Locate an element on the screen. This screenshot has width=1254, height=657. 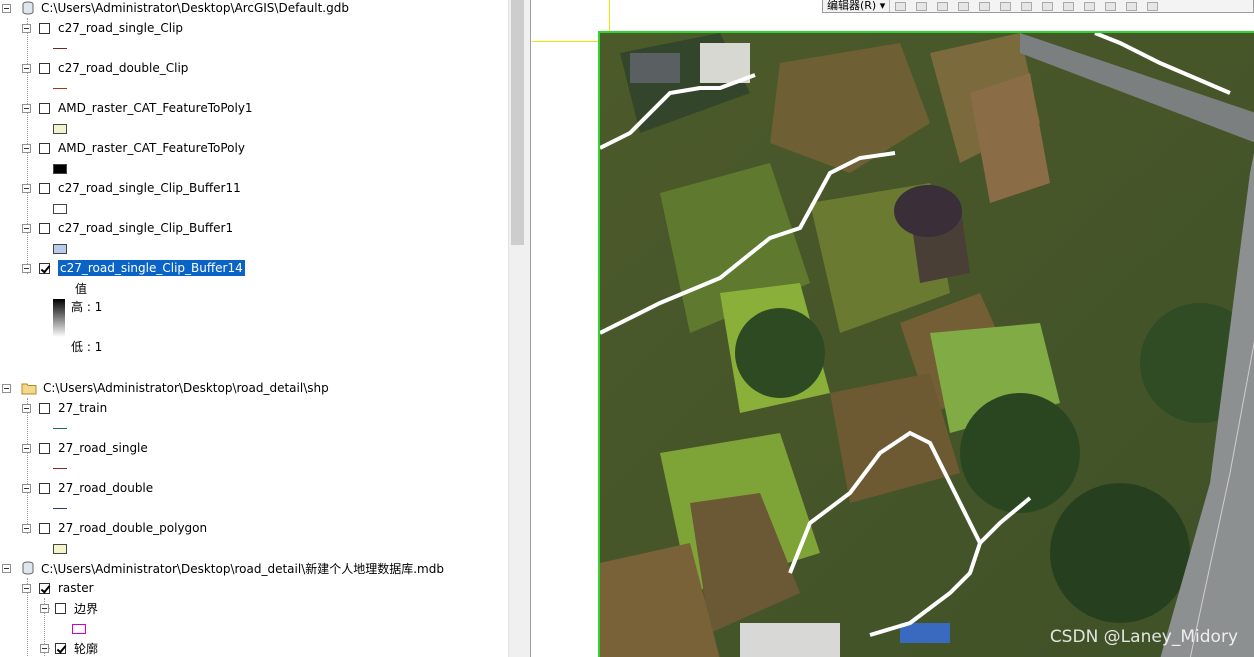
straight-segment-icon is located at coordinates (943, 6).